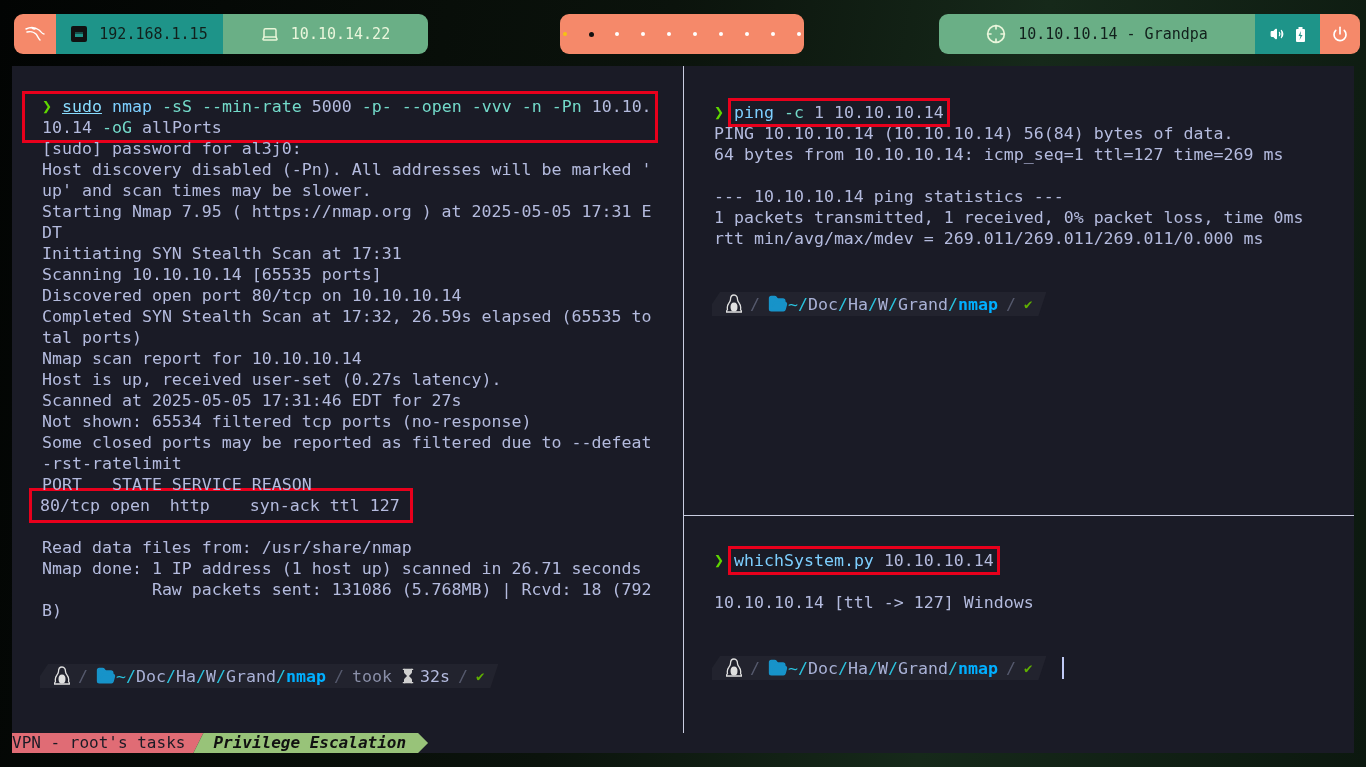 The height and width of the screenshot is (767, 1366). Describe the element at coordinates (401, 589) in the screenshot. I see `output-line: Raw packets sent: 131086 (5.768MB) | Rcvd: 18 (792` at that location.